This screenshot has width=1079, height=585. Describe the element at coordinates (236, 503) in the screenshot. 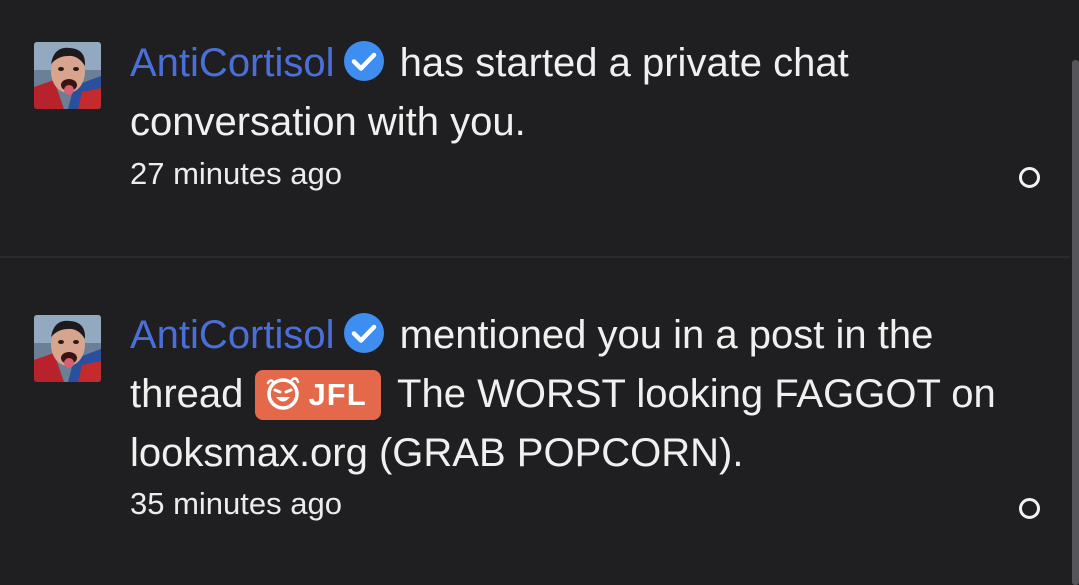

I see `alert-timestamp: 35 minutes ago` at that location.